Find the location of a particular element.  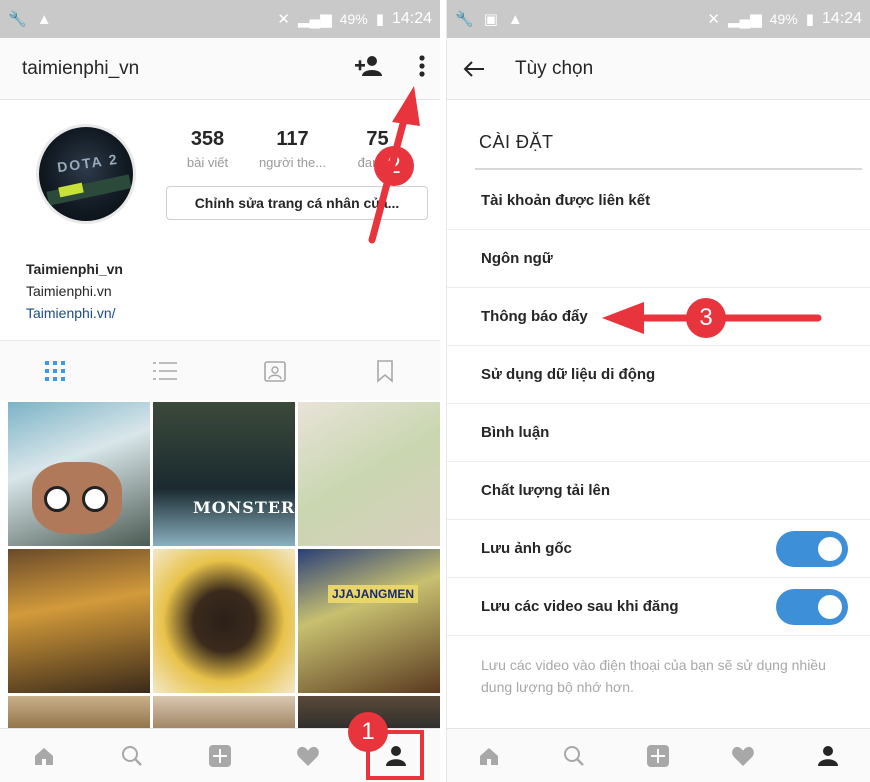

setting-label: Thông báo đẩy is located at coordinates (534, 316).